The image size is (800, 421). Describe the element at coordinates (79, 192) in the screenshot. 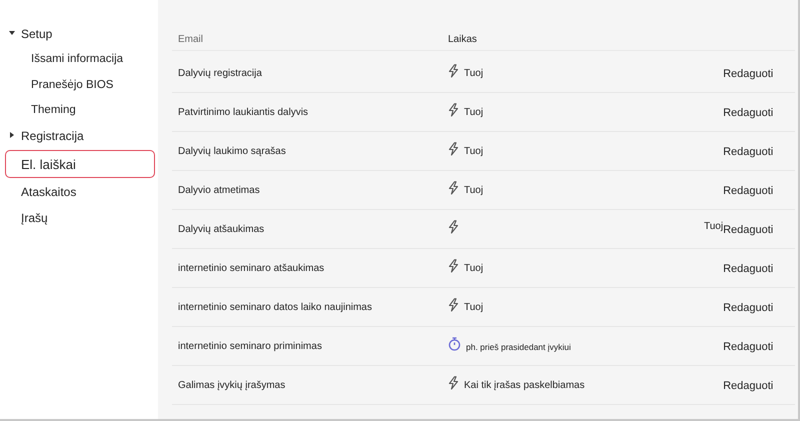

I see `nav-item: Ataskaitos` at that location.